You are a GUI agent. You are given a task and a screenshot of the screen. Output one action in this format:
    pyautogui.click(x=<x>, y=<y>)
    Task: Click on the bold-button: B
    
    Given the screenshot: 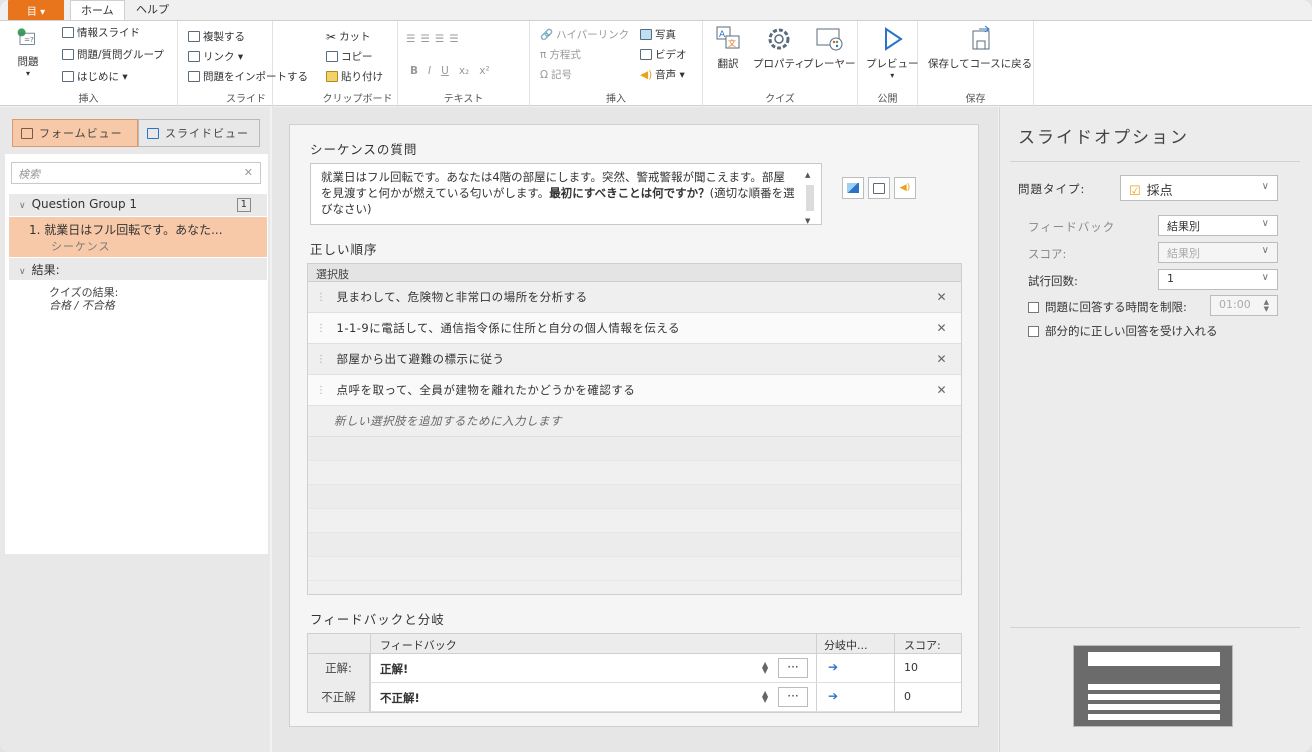 What is the action you would take?
    pyautogui.click(x=414, y=71)
    